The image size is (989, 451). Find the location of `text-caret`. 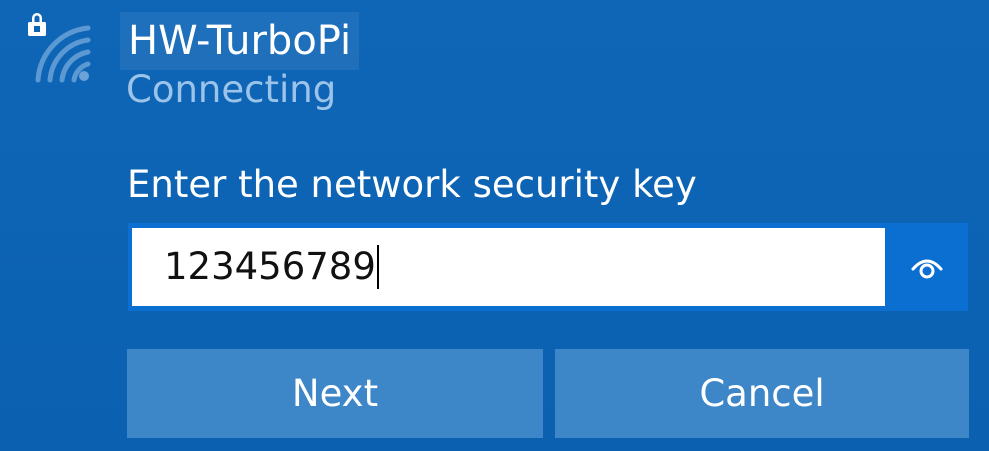

text-caret is located at coordinates (377, 266).